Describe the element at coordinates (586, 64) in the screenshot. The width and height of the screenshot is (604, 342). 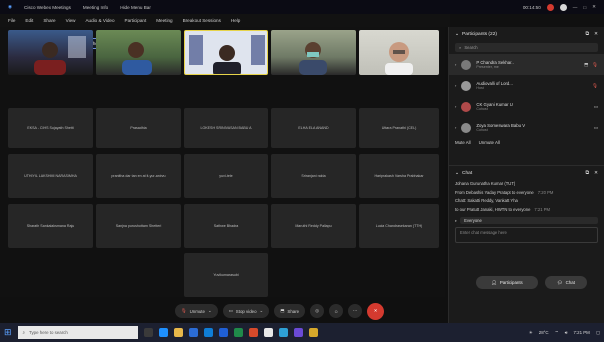
I see `share-screen-icon: ⬒` at that location.